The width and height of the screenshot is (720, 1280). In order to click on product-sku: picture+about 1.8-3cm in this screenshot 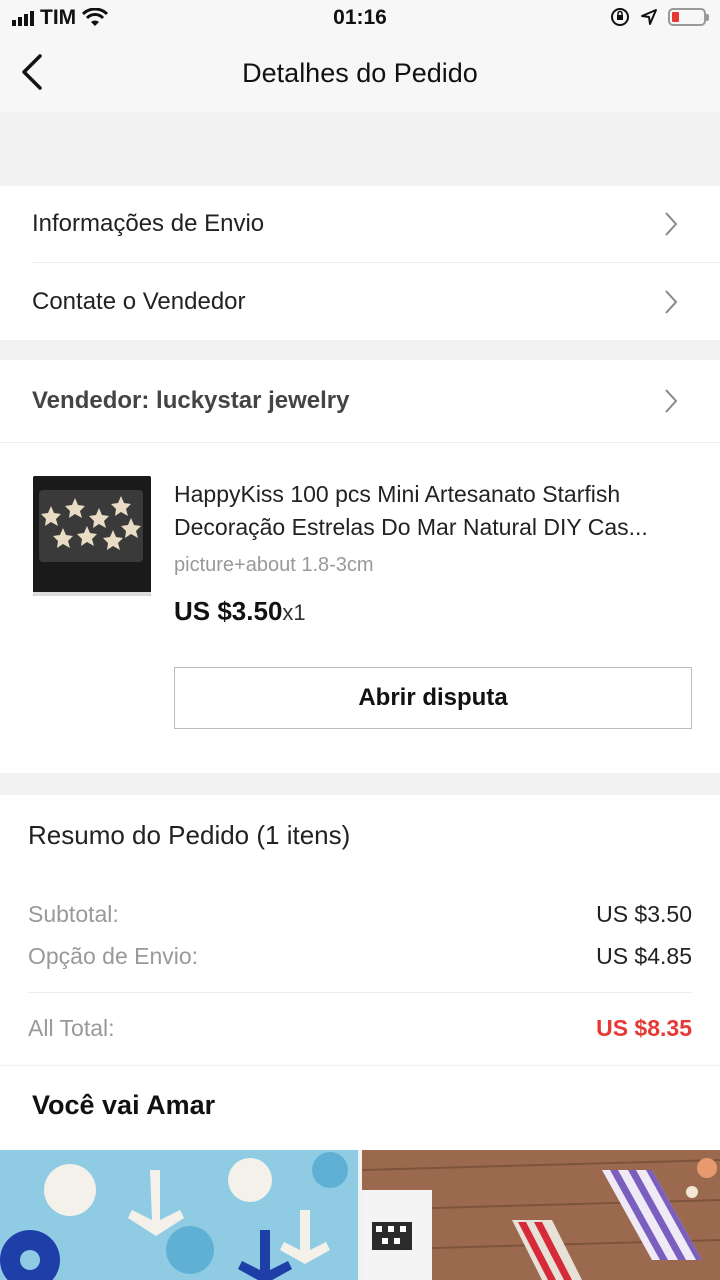, I will do `click(274, 565)`.